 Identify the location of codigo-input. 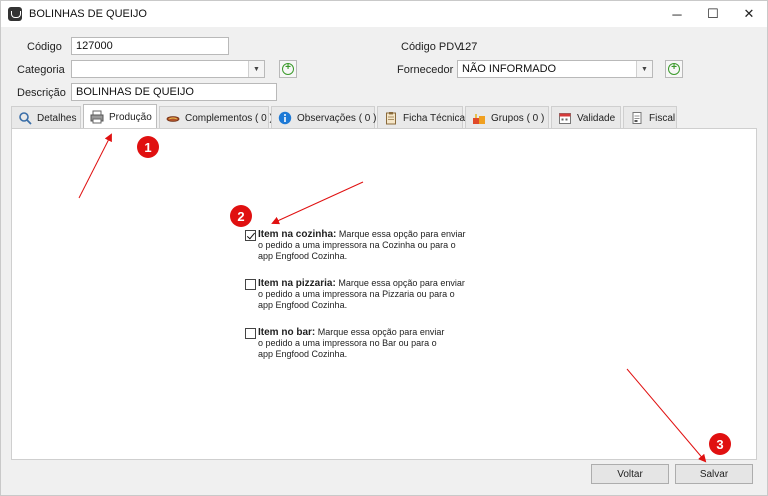
(150, 46).